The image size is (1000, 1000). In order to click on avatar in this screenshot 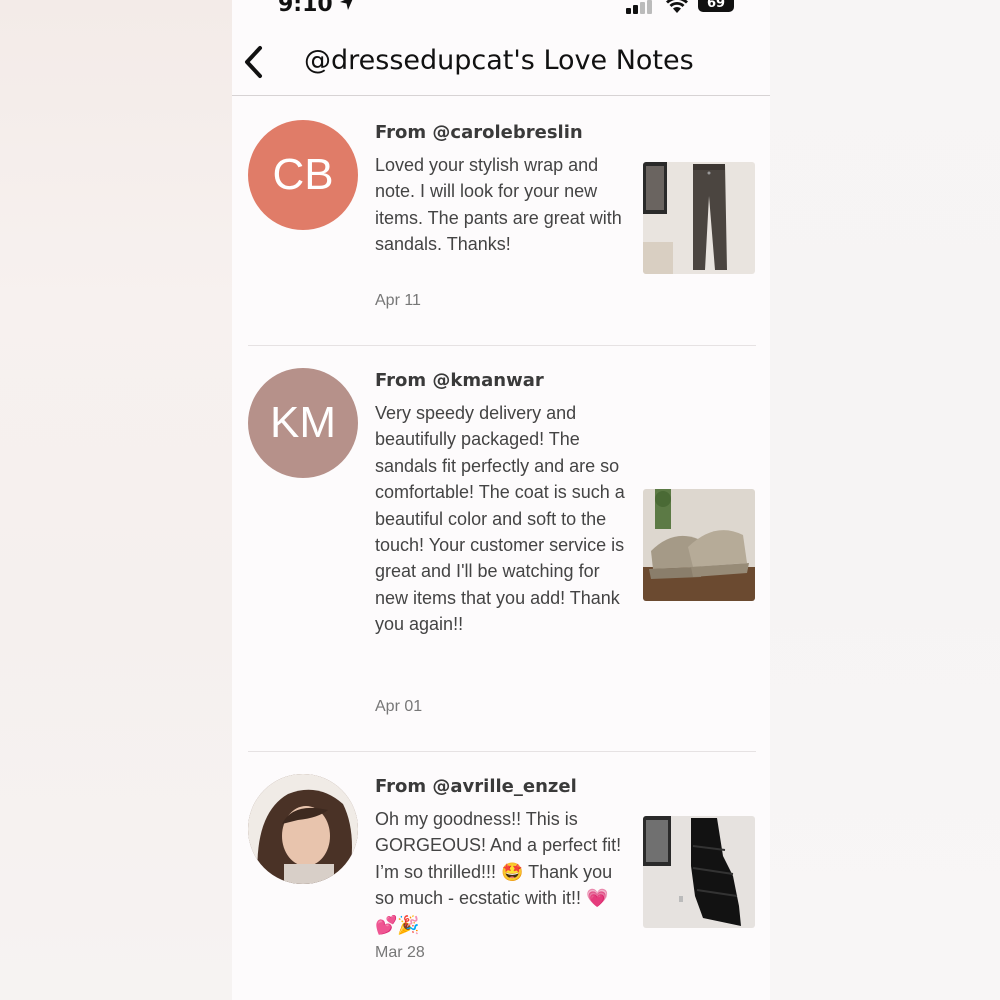, I will do `click(303, 829)`.